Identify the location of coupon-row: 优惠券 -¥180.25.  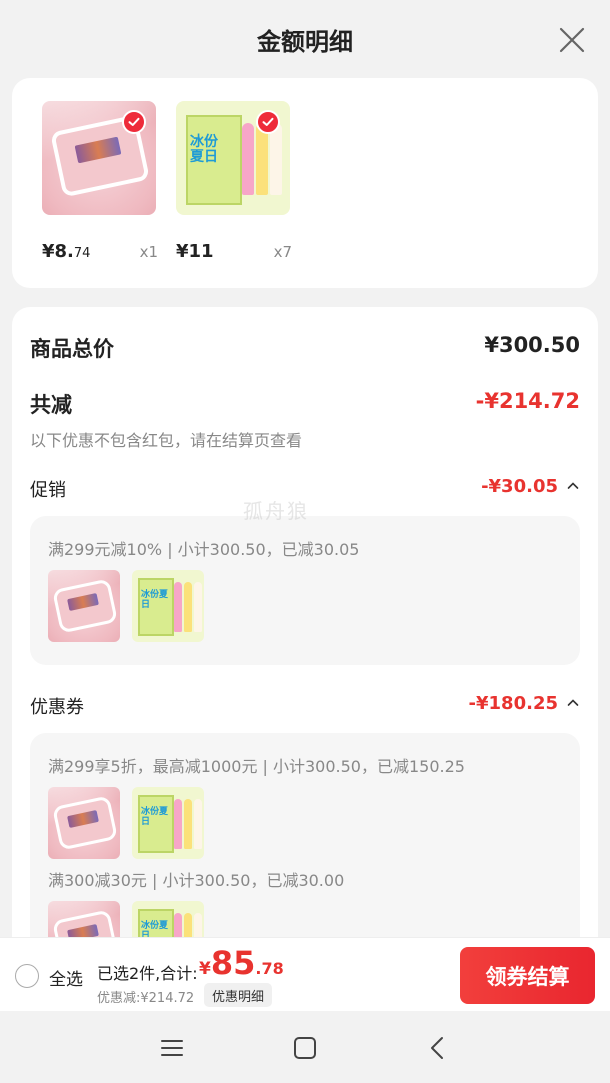
(305, 706).